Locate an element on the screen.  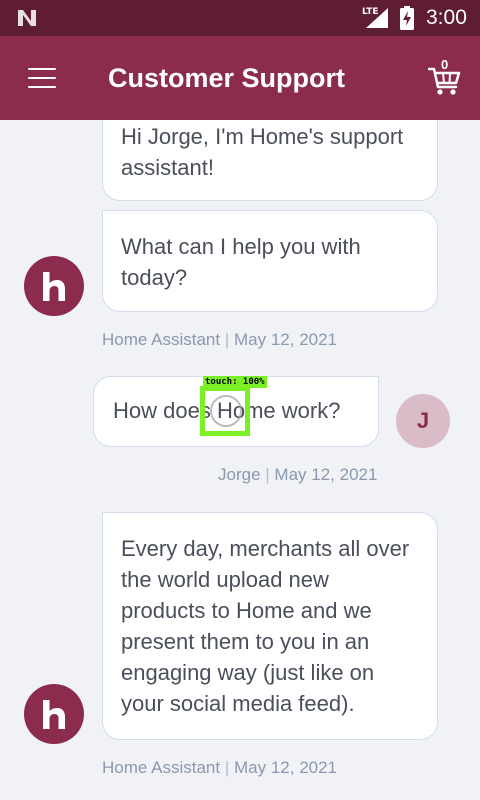
battery-charging-icon is located at coordinates (407, 18).